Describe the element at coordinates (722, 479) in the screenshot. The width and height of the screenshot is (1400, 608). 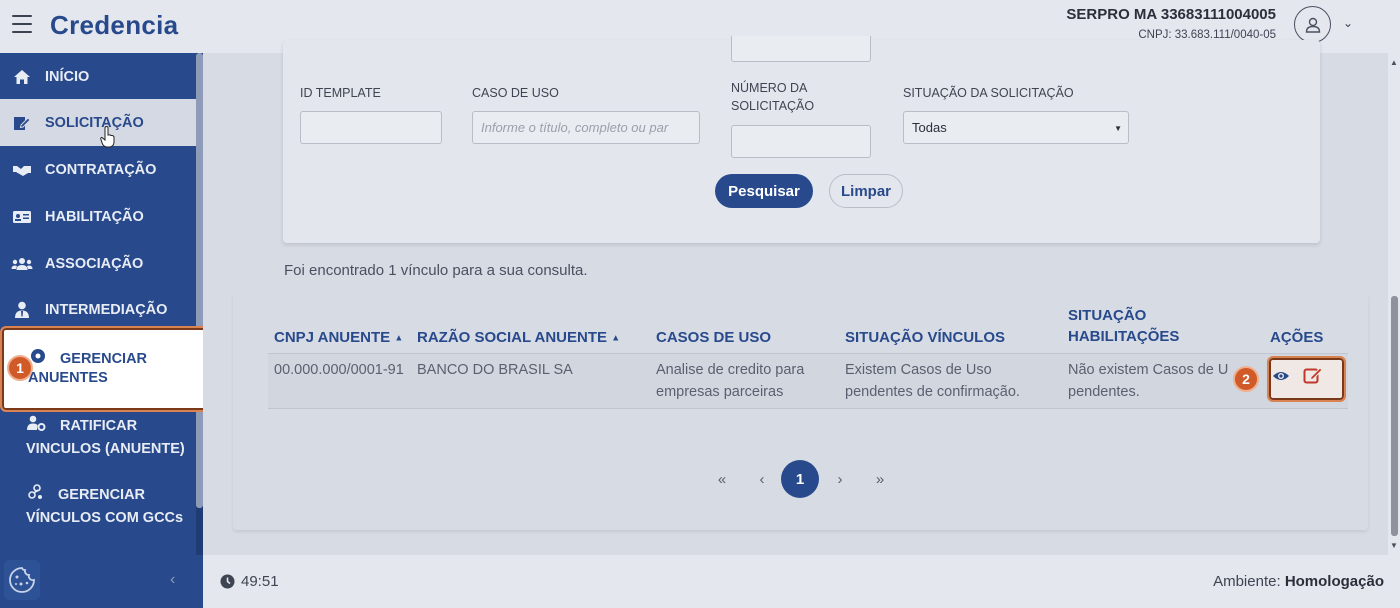
I see `pagination-first: «` at that location.